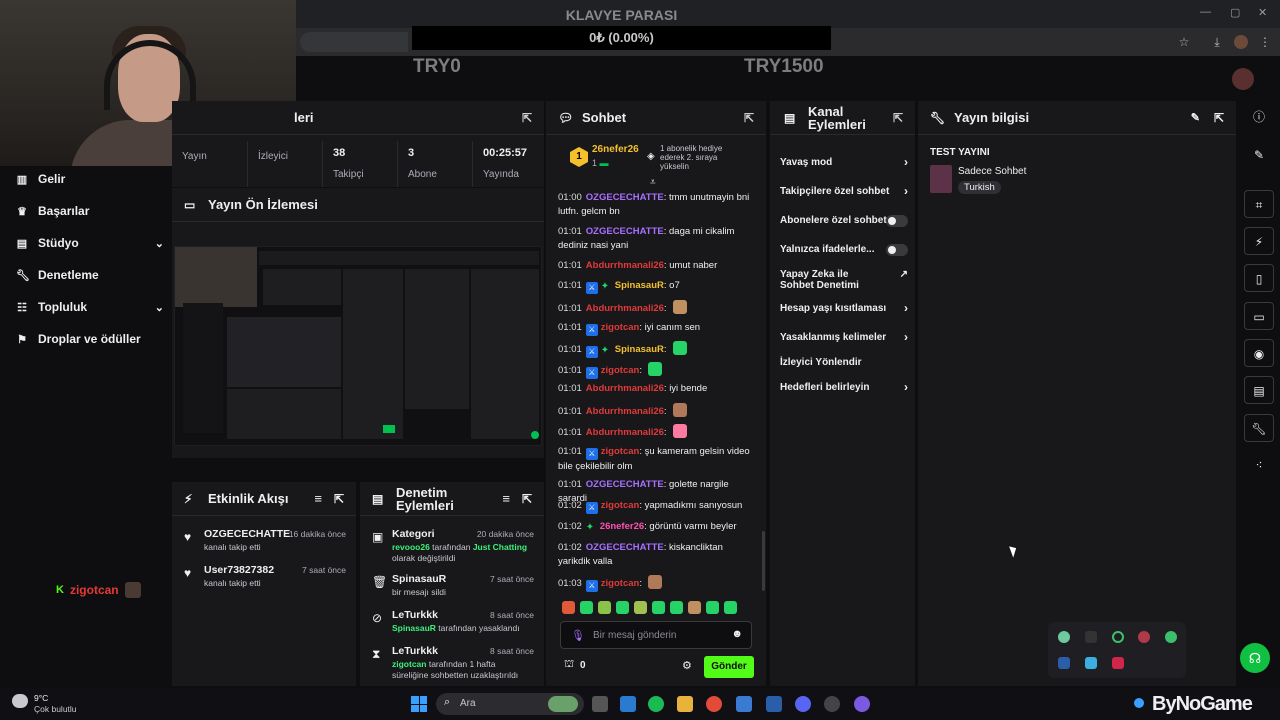 This screenshot has height=720, width=1280. What do you see at coordinates (844, 387) in the screenshot?
I see `channel-action-item: Hedefleri belirleyin ›` at bounding box center [844, 387].